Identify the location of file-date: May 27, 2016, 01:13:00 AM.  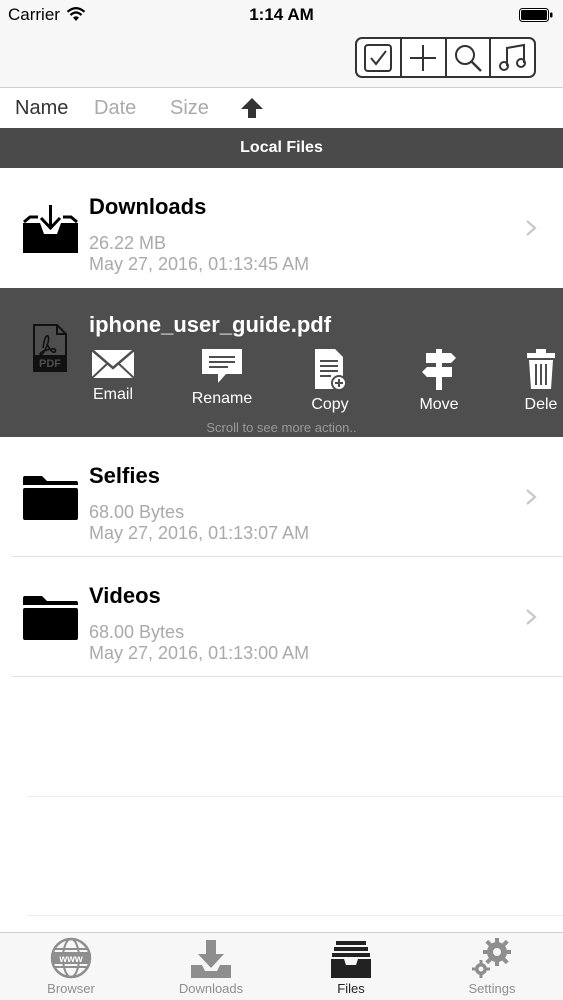
(199, 653).